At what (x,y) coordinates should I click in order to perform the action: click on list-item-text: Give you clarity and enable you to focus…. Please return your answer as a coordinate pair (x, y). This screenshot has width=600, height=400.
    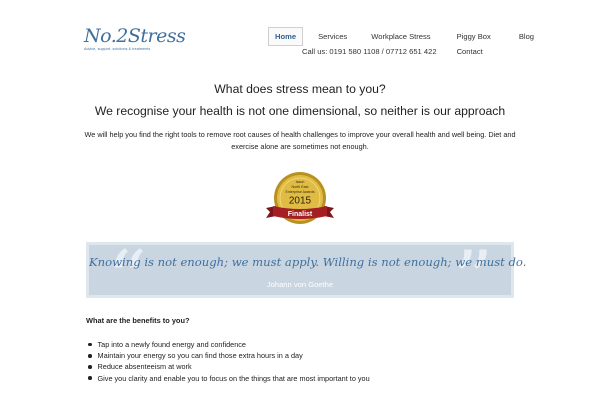
    Looking at the image, I should click on (233, 378).